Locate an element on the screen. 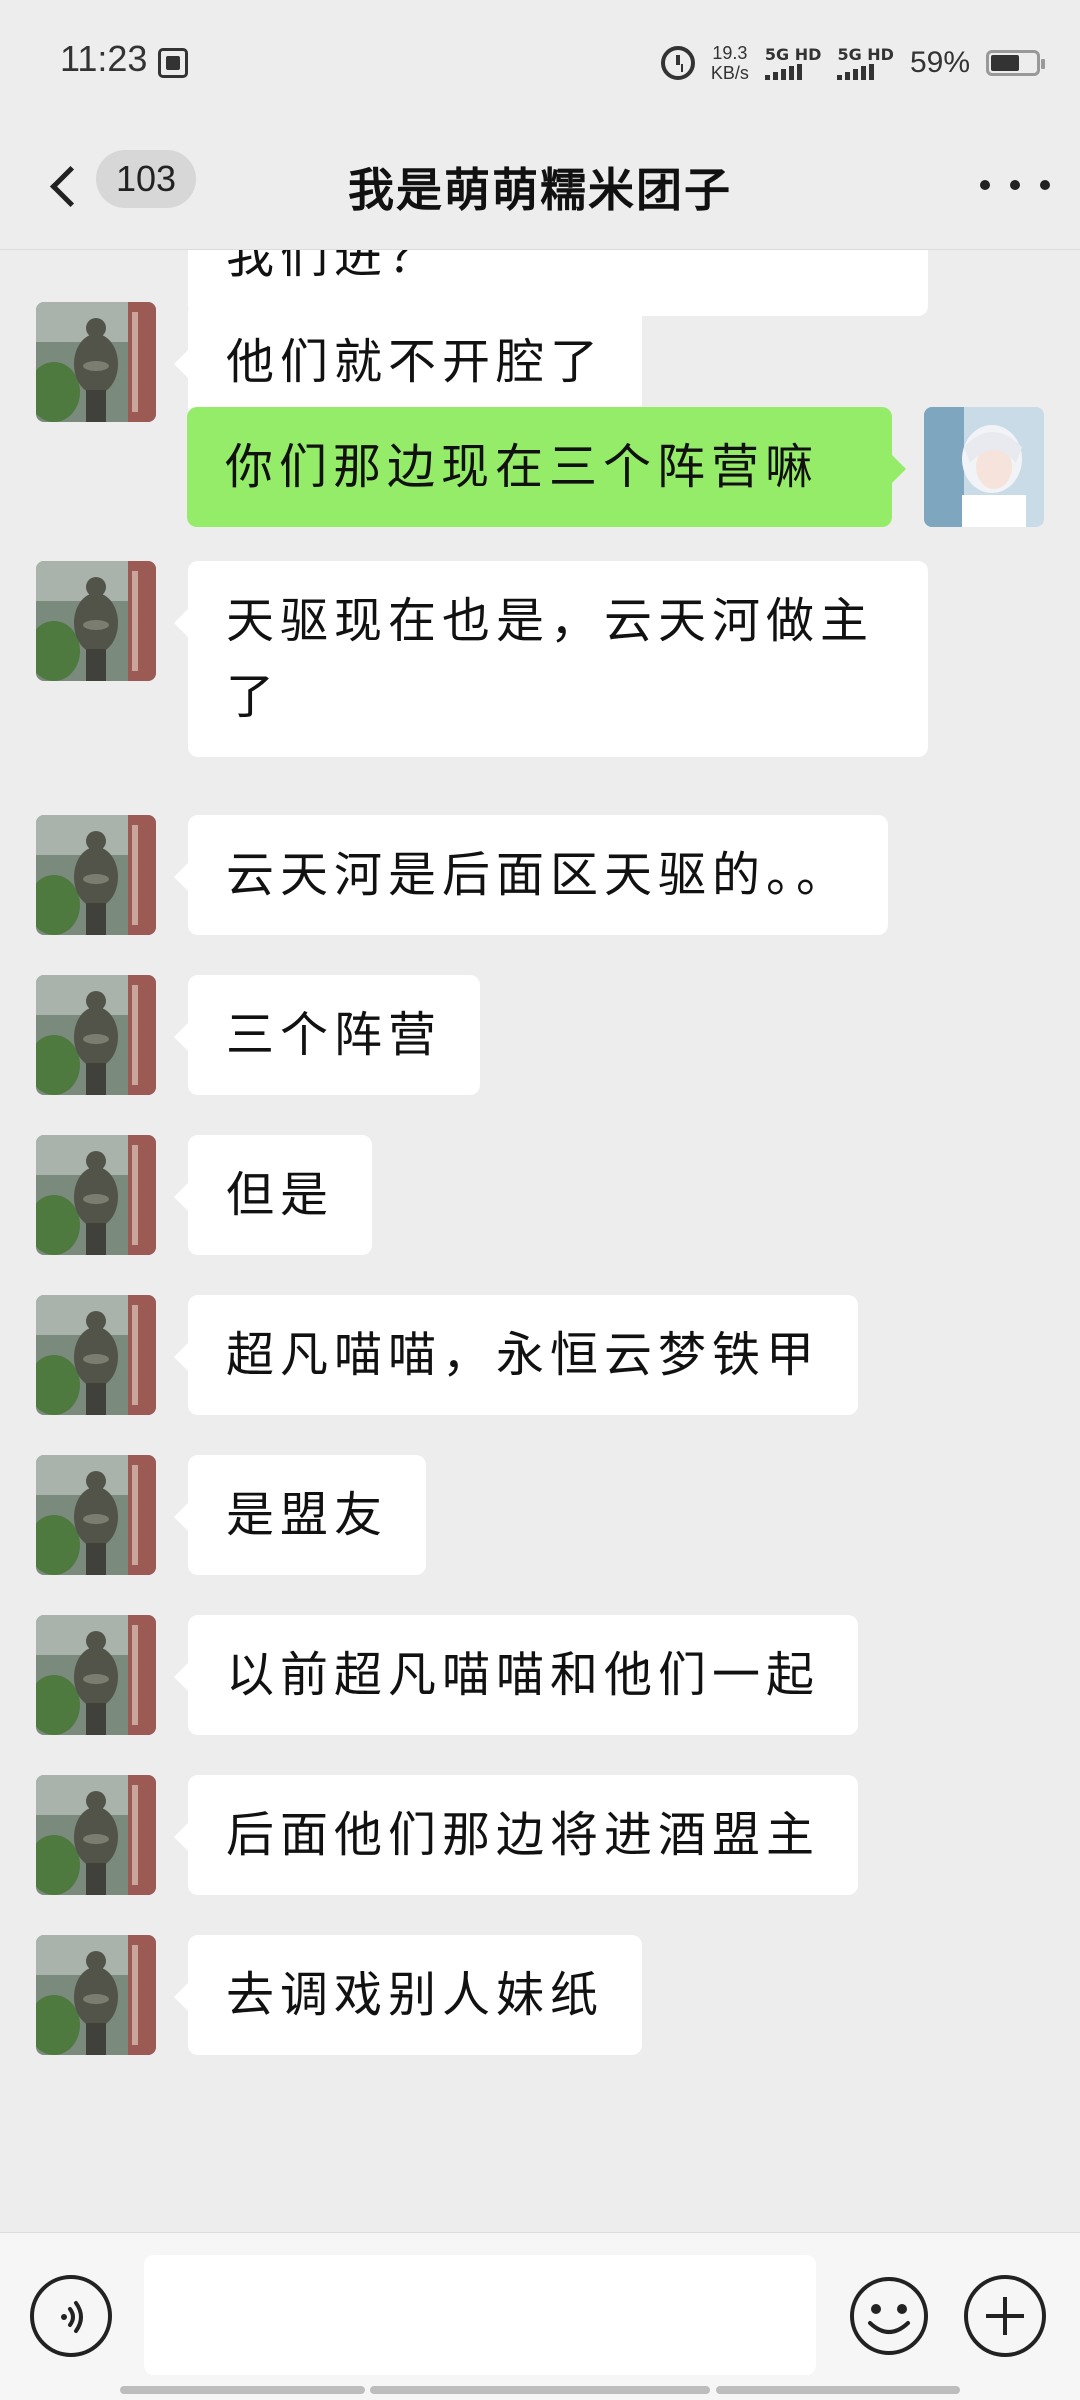  status-bar: 11:23 19.3 KB/s 5G HD 5G HD 59% is located at coordinates (540, 60).